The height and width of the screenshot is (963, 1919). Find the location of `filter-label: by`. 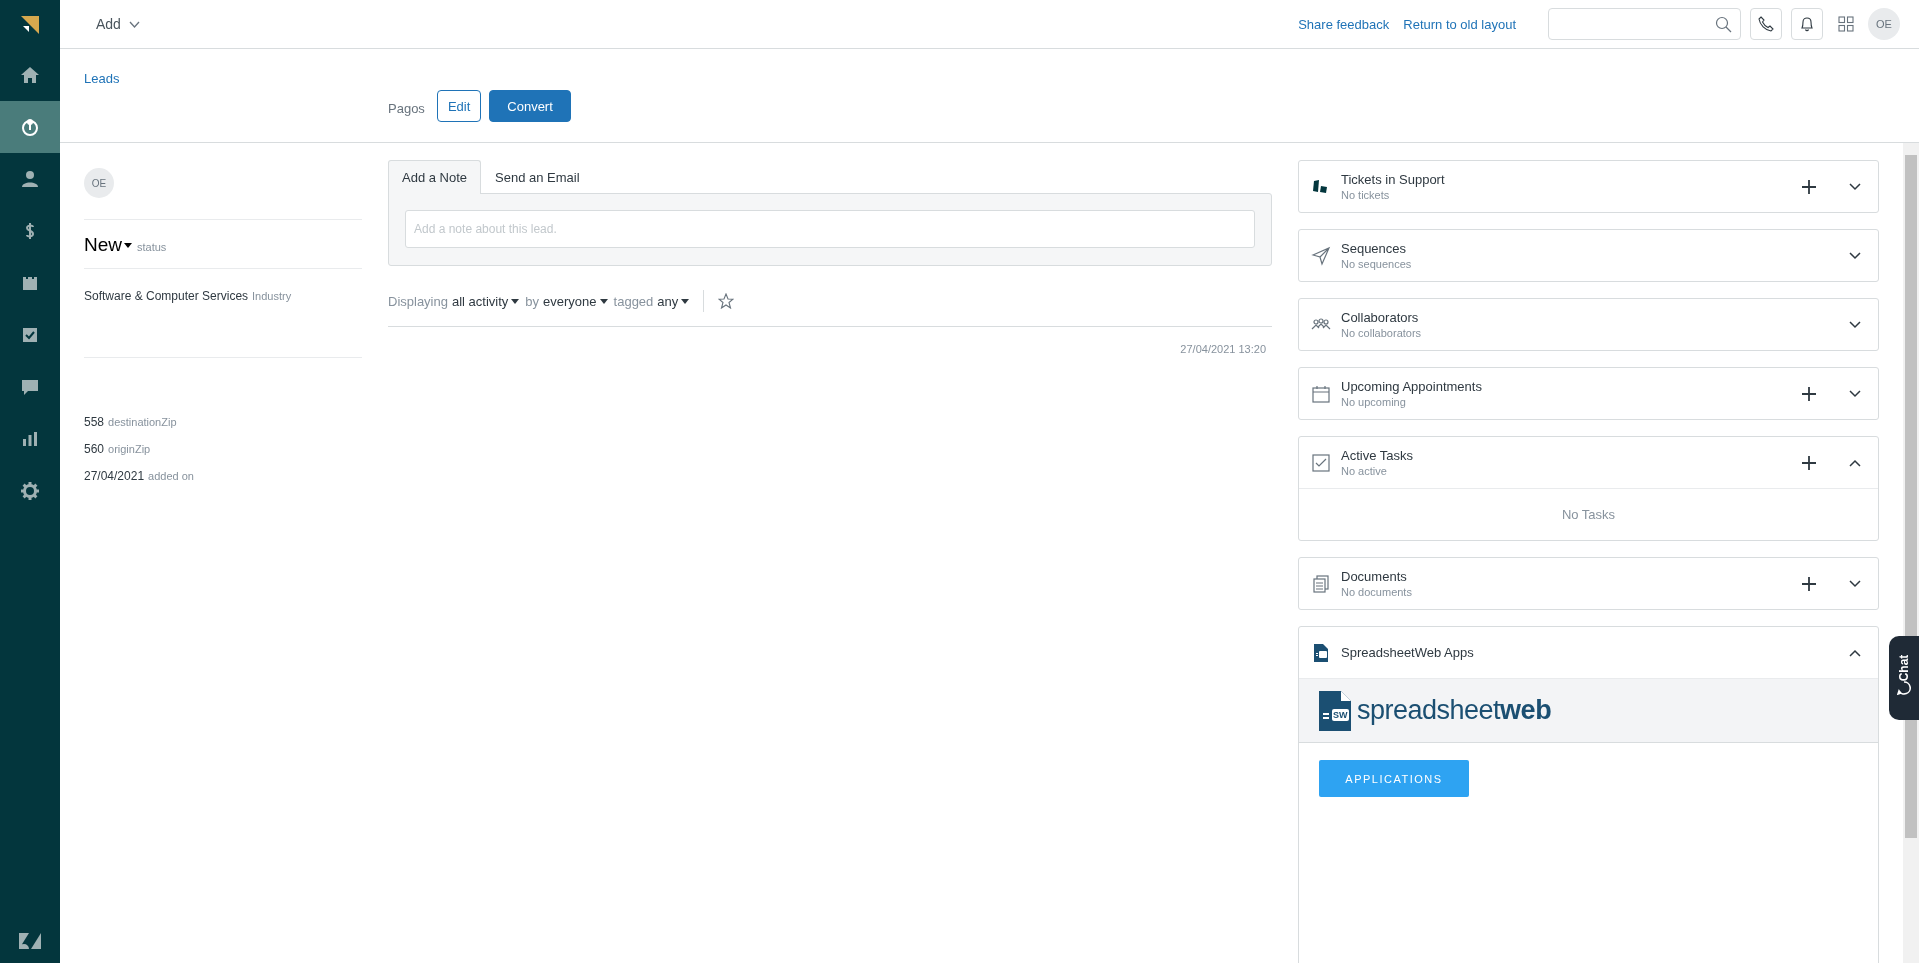

filter-label: by is located at coordinates (532, 301).